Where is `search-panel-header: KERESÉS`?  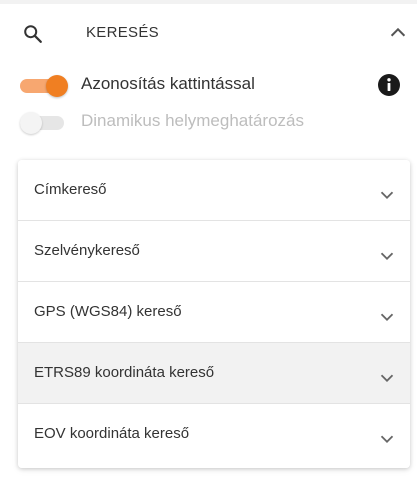
search-panel-header: KERESÉS is located at coordinates (208, 34).